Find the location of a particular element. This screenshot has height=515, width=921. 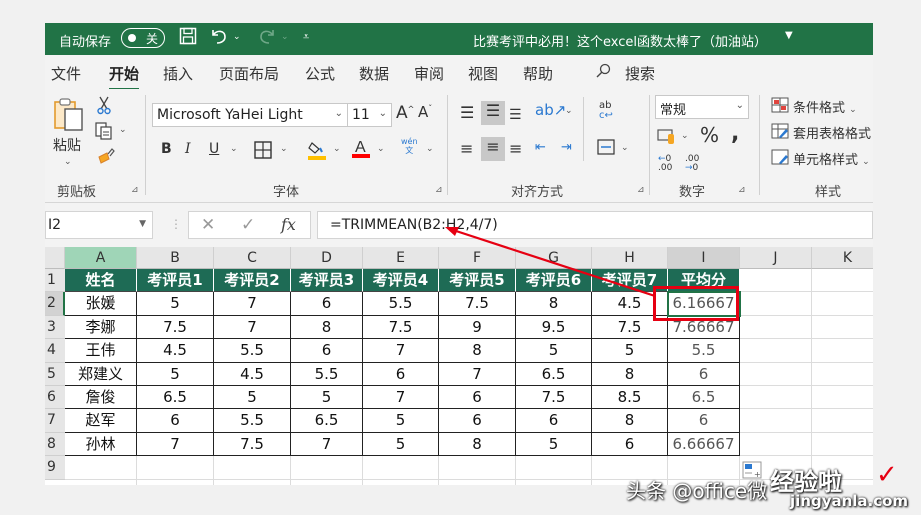

watermark-url: jingyanla.com is located at coordinates (849, 501).